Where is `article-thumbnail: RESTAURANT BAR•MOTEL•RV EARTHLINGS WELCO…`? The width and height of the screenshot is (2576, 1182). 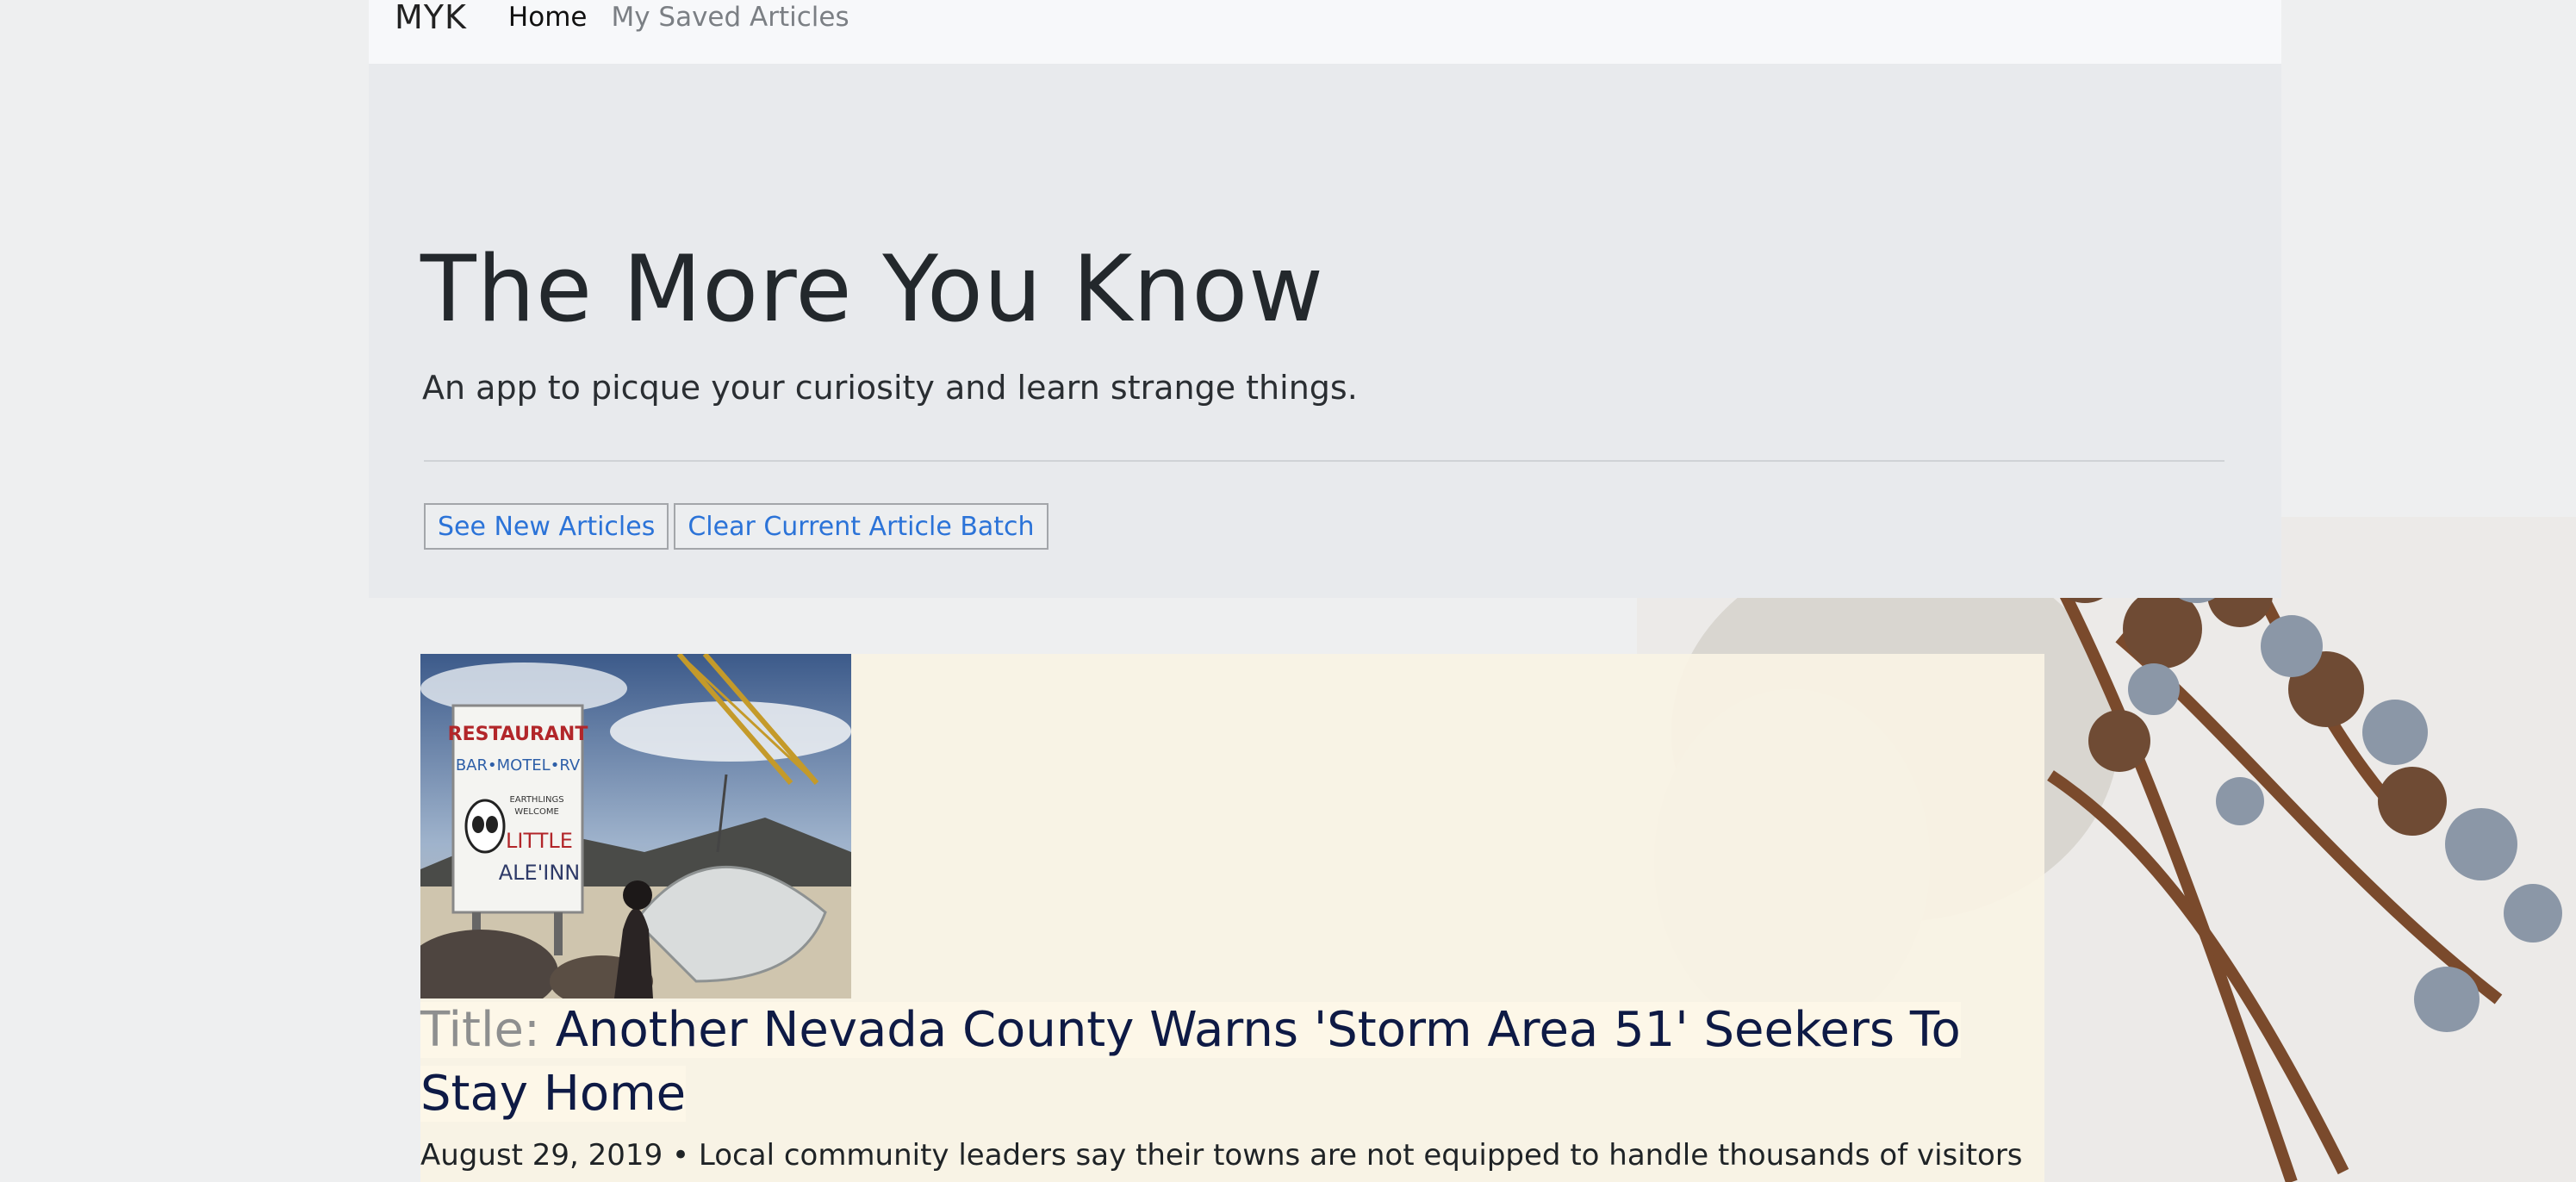
article-thumbnail: RESTAURANT BAR•MOTEL•RV EARTHLINGS WELCO… is located at coordinates (636, 826).